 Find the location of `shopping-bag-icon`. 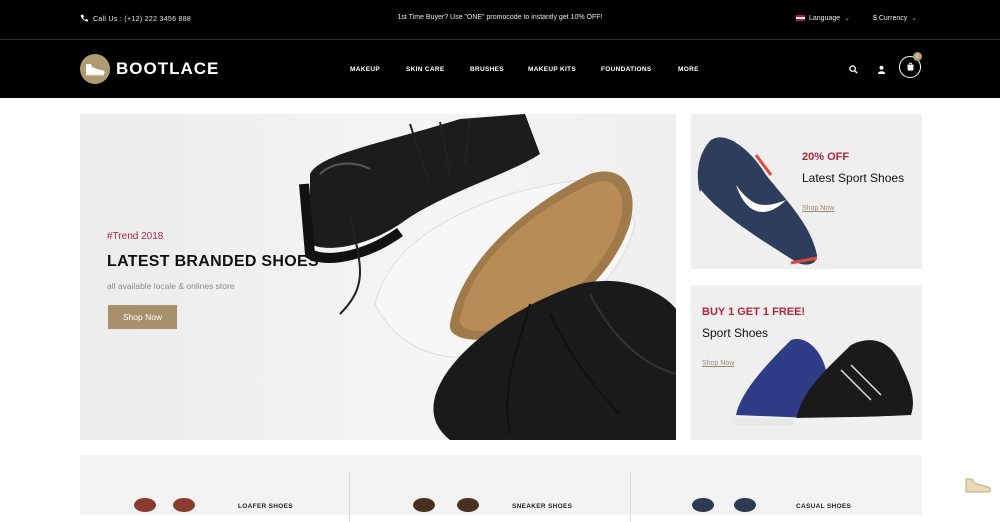

shopping-bag-icon is located at coordinates (910, 67).